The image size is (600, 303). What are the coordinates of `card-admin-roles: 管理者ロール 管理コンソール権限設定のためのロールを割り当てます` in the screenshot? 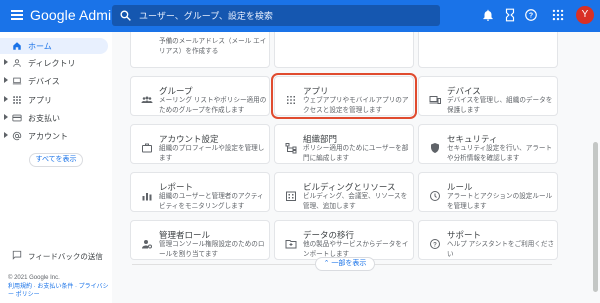 It's located at (200, 240).